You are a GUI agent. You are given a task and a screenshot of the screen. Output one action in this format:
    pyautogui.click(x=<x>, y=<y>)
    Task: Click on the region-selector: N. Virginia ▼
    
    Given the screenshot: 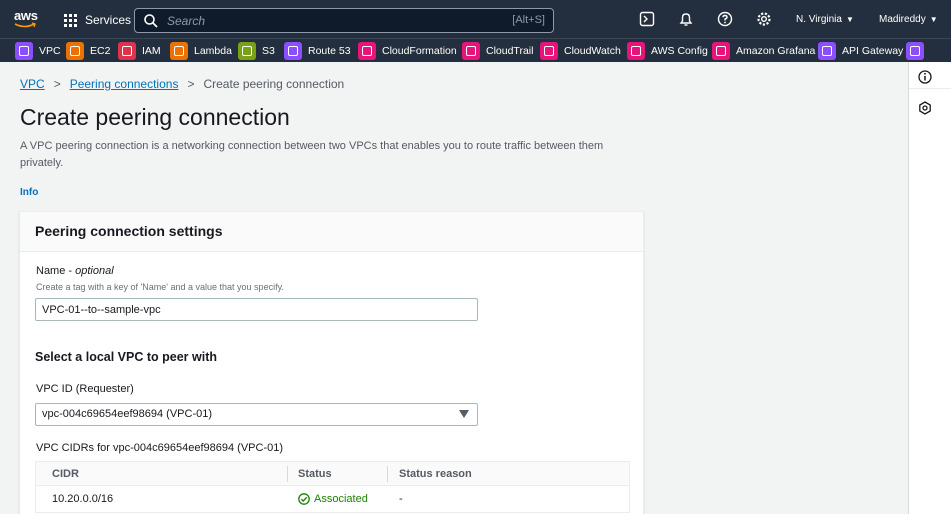 What is the action you would take?
    pyautogui.click(x=825, y=19)
    